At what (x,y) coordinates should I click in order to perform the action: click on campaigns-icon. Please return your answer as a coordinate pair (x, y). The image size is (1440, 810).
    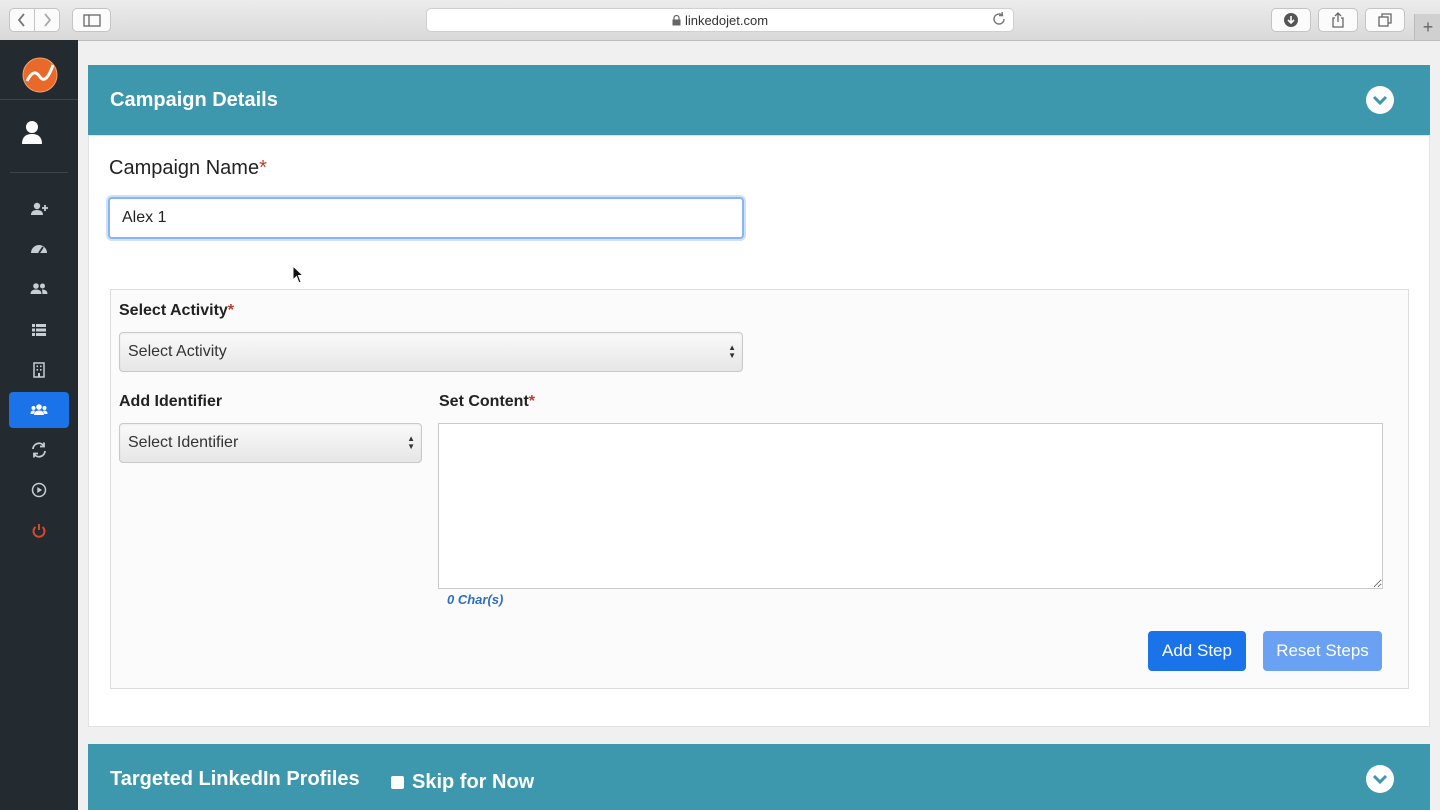
    Looking at the image, I should click on (39, 409).